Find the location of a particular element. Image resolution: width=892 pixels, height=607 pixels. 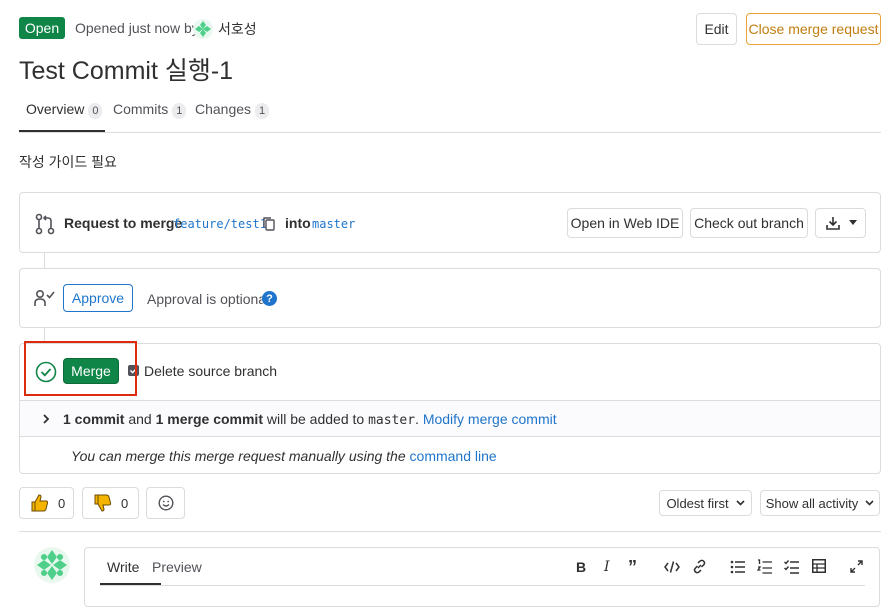

link-icon is located at coordinates (699, 566).